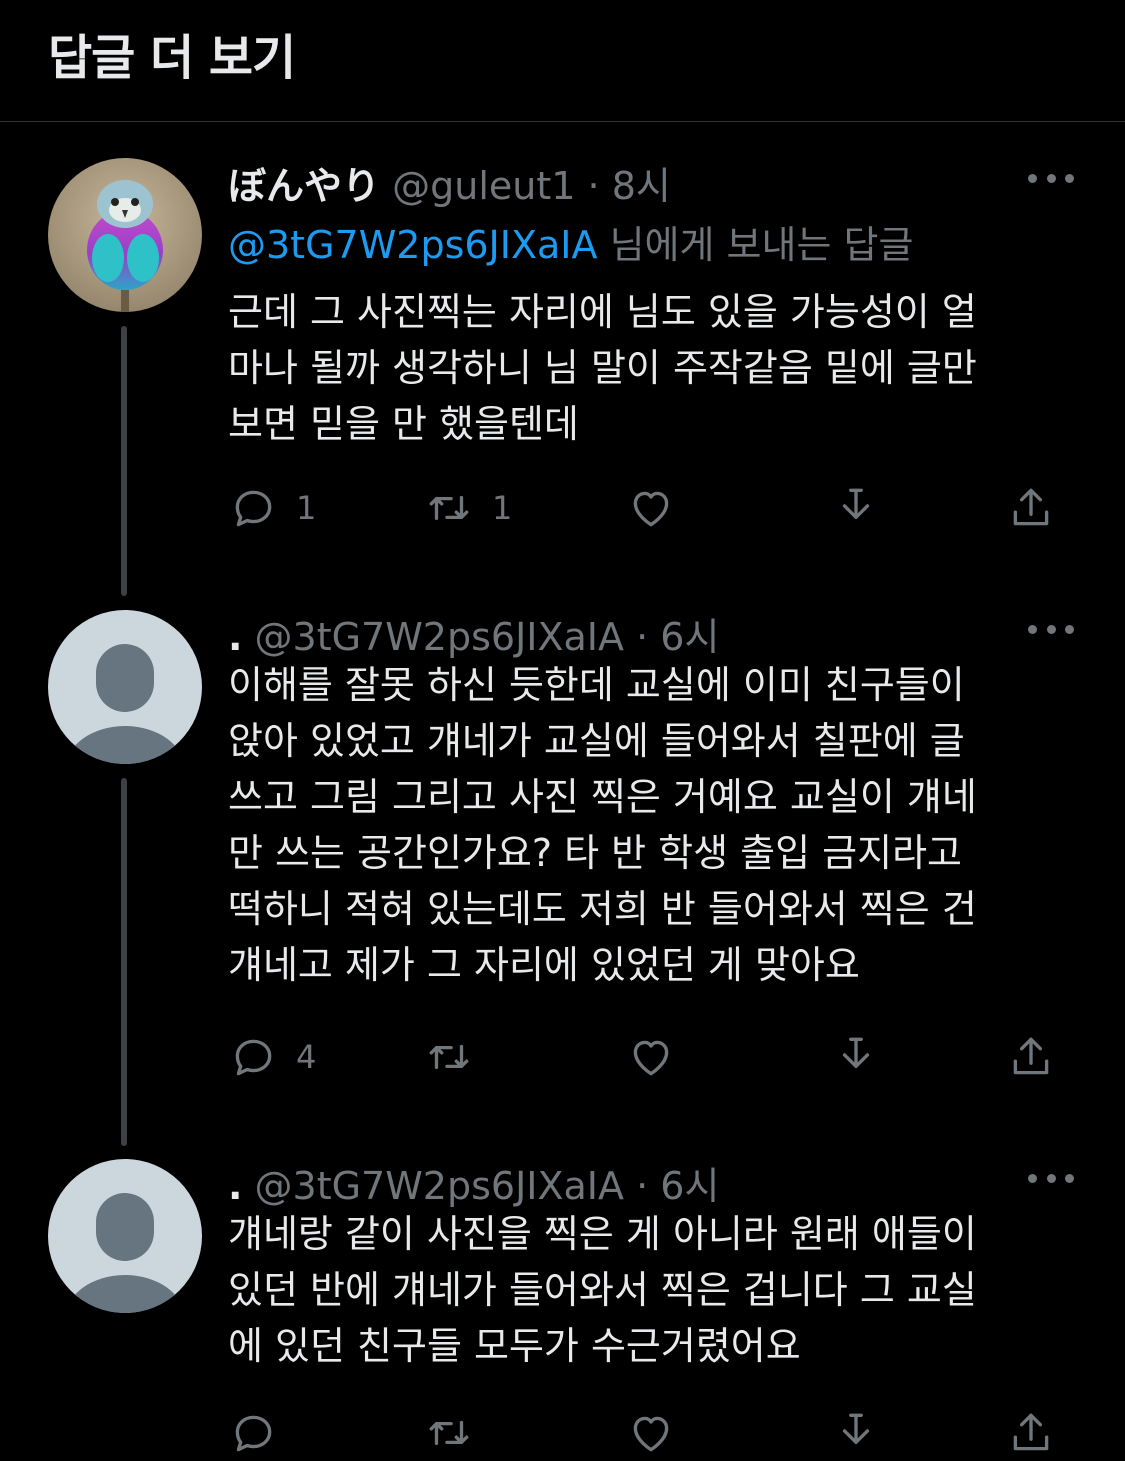  What do you see at coordinates (306, 1057) in the screenshot?
I see `reply-count: 4` at bounding box center [306, 1057].